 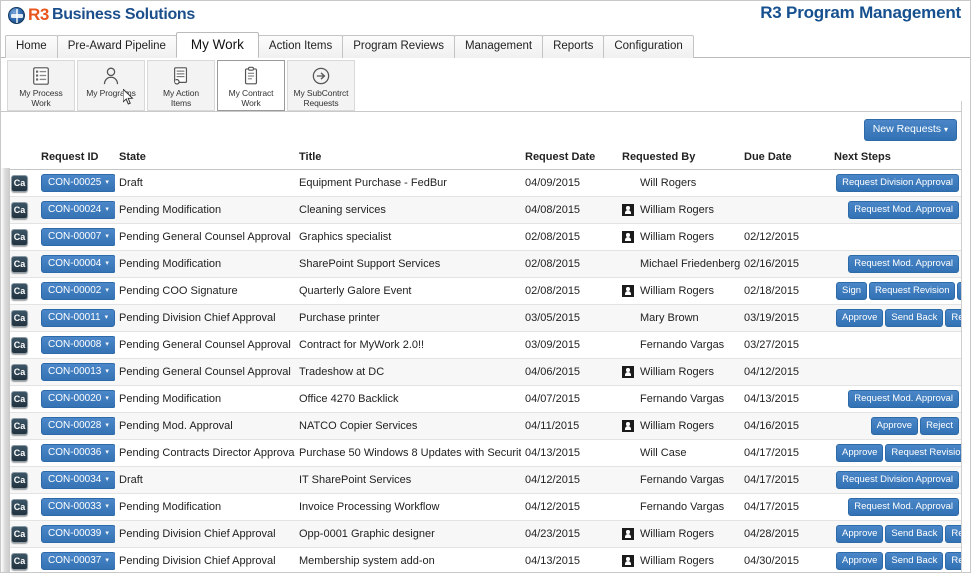 What do you see at coordinates (205, 158) in the screenshot?
I see `column-header-state: State` at bounding box center [205, 158].